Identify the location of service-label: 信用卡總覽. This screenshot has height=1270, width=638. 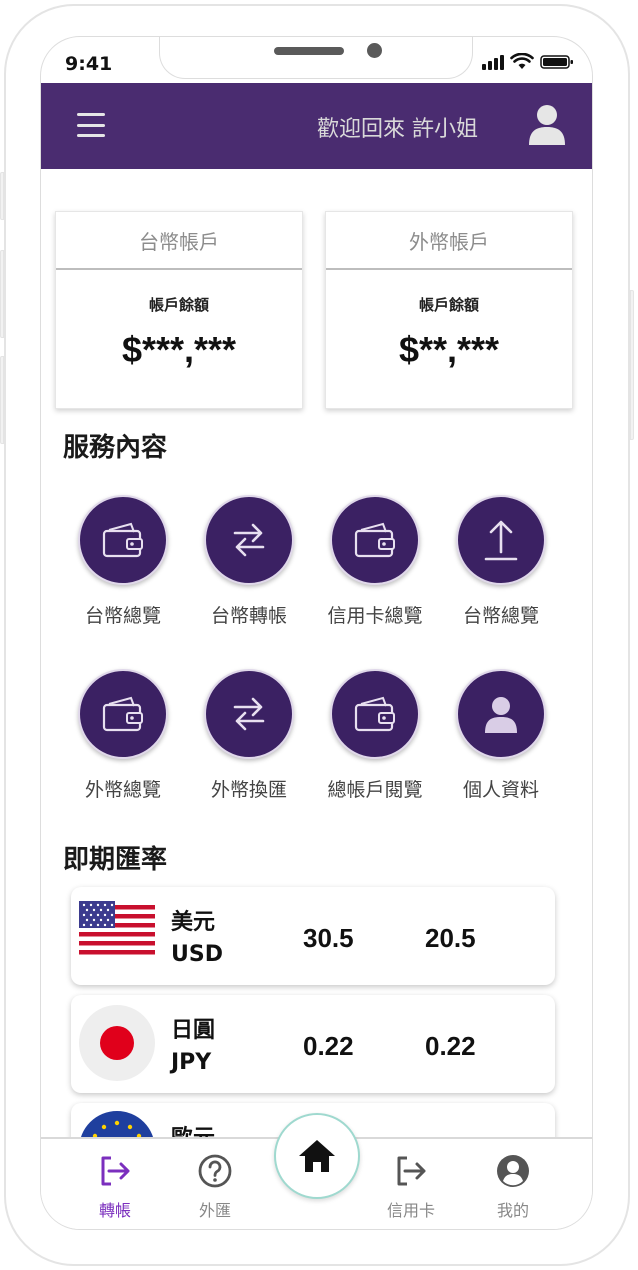
(375, 616).